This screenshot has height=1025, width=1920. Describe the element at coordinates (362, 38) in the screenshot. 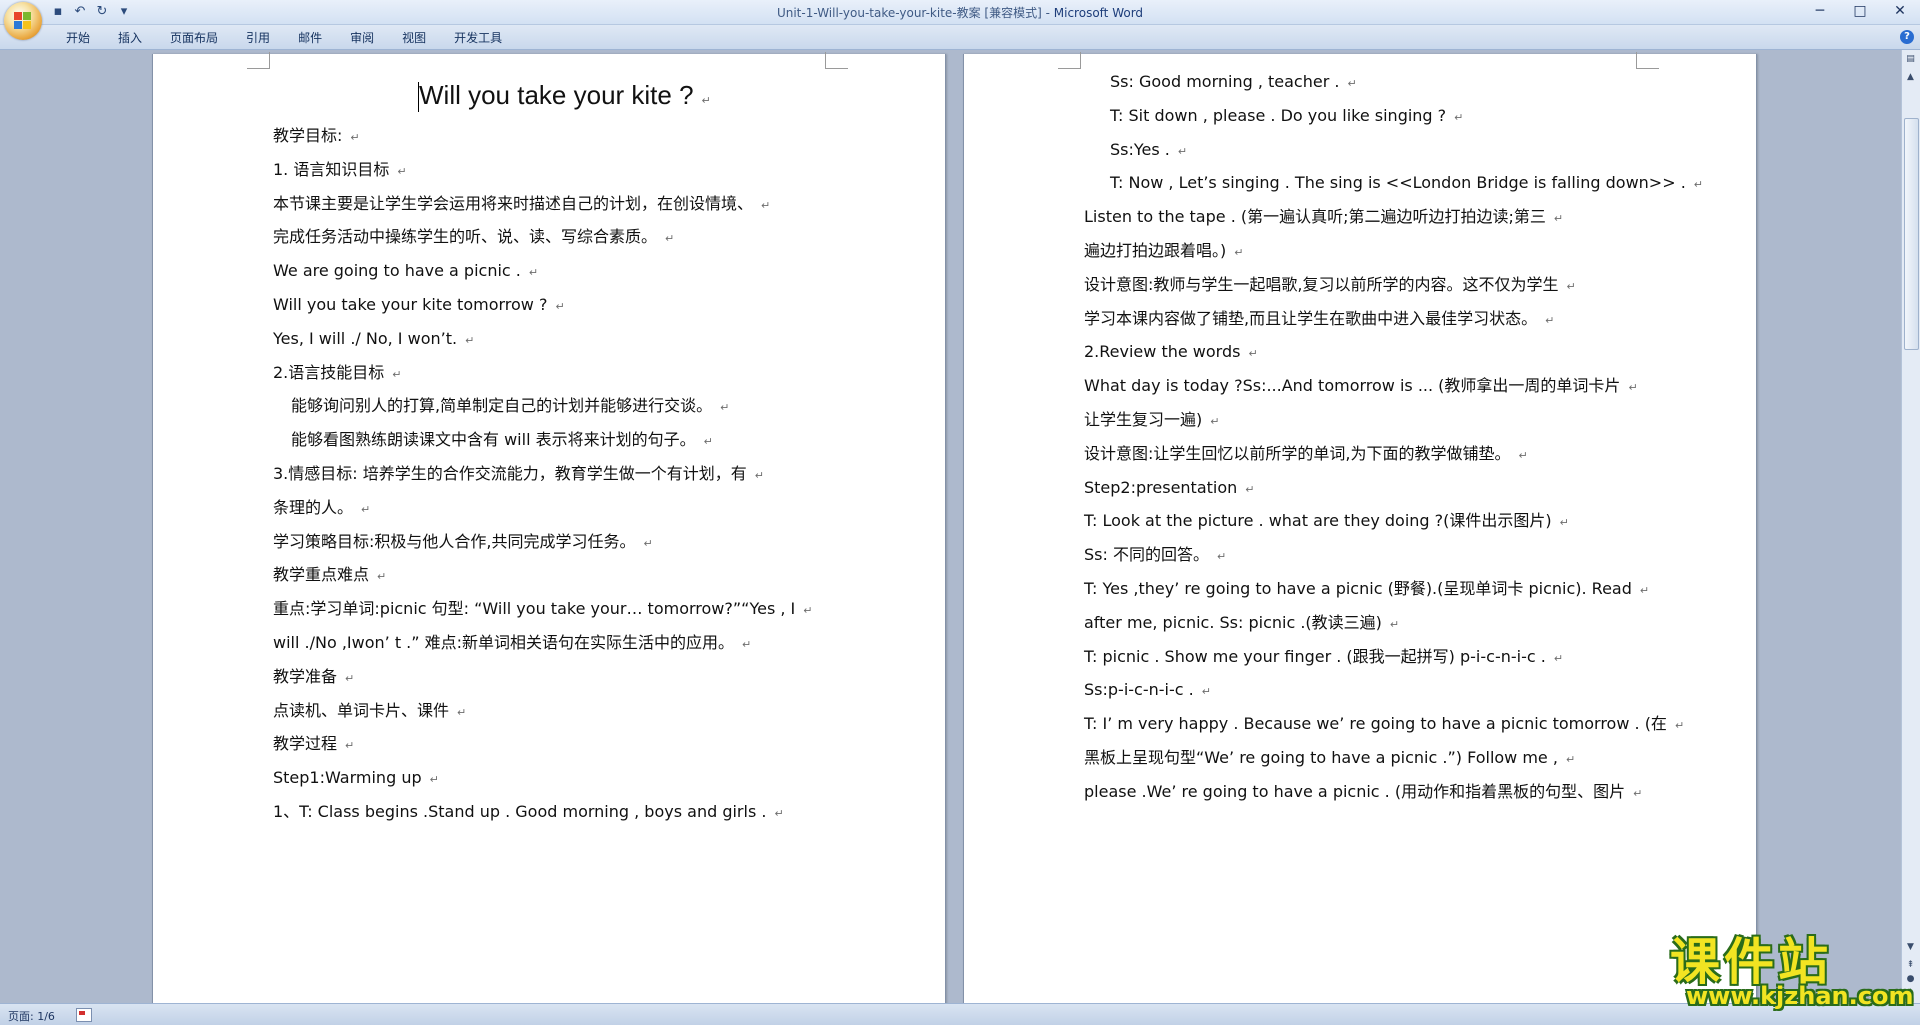

I see `tab-review: 审阅` at that location.